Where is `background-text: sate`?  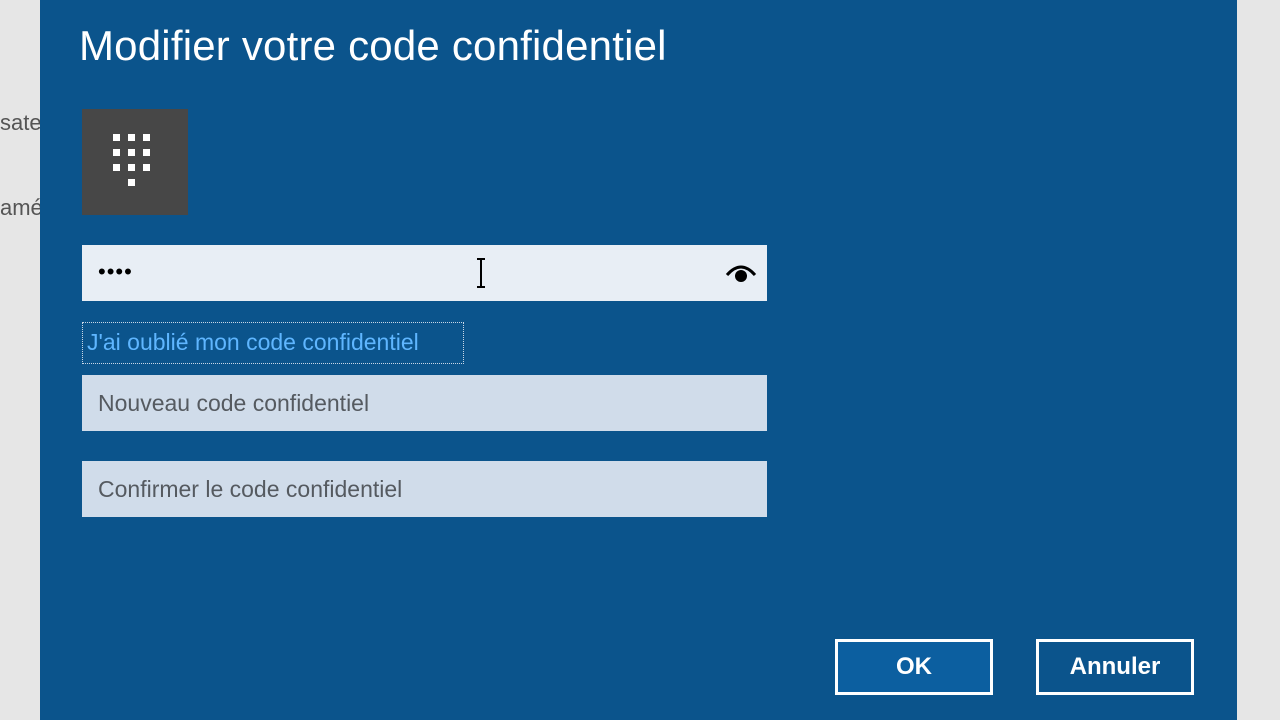 background-text: sate is located at coordinates (21, 122).